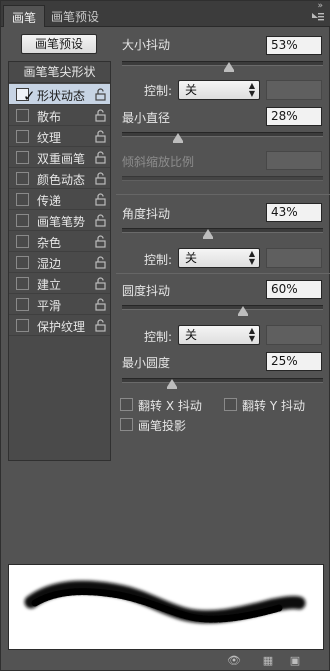 Image resolution: width=330 pixels, height=671 pixels. I want to click on angle-jitter-input: 43%, so click(294, 212).